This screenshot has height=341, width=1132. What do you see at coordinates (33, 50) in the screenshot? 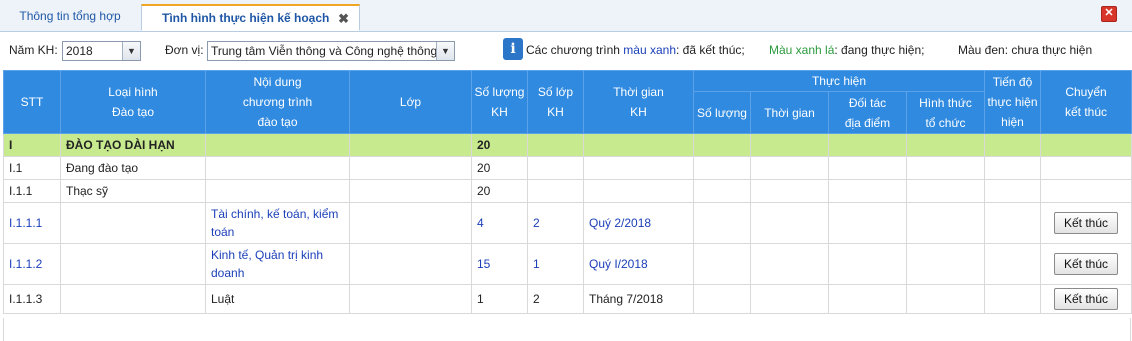
I see `year-label: Năm KH:` at bounding box center [33, 50].